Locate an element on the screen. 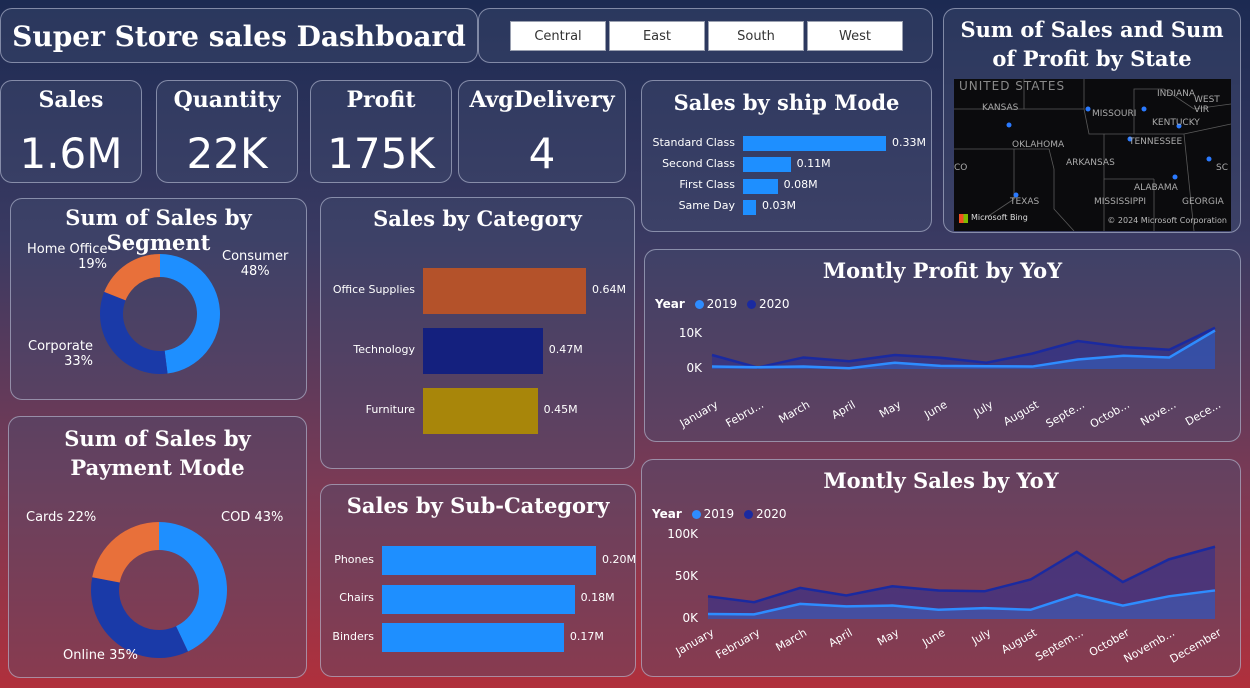 The height and width of the screenshot is (688, 1250). map-title: Sum of Sales and Sum of Profit by State is located at coordinates (1092, 44).